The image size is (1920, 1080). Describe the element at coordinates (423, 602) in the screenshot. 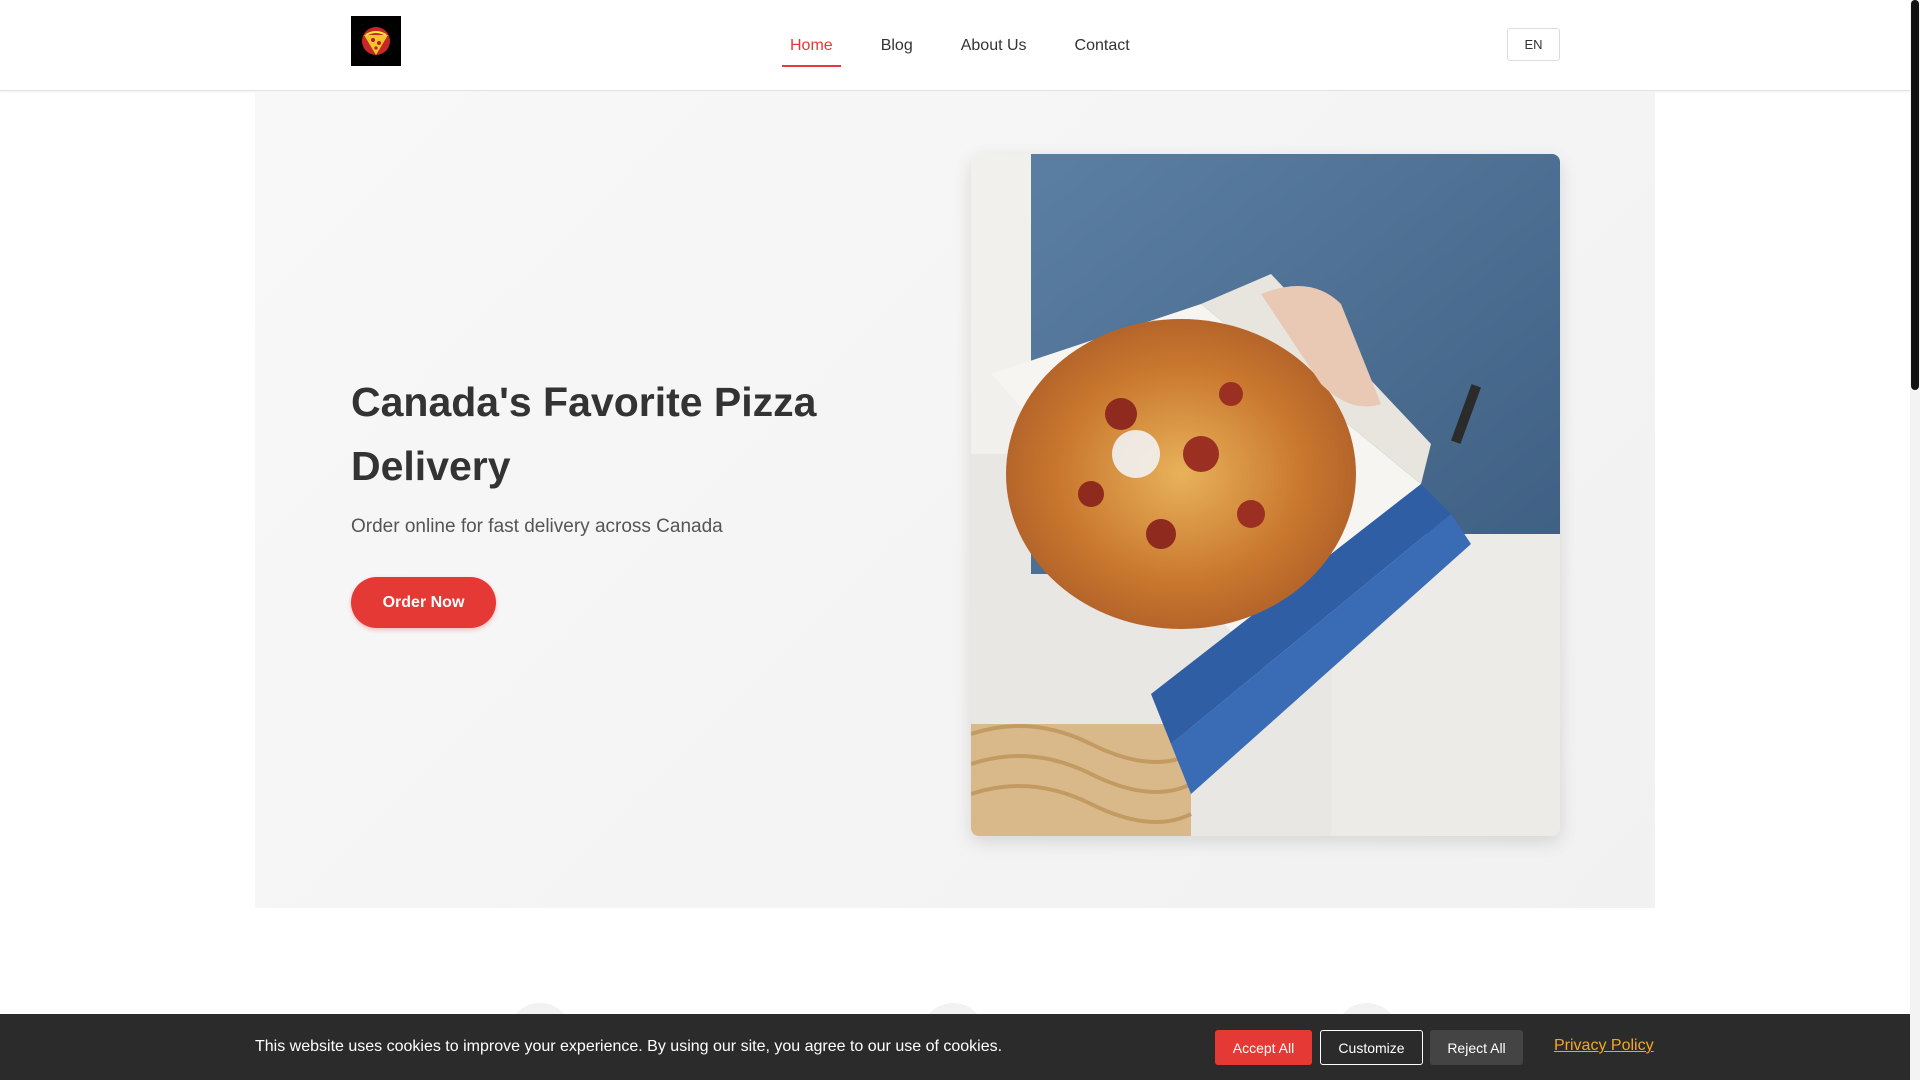

I see `order-now-button: Order Now` at that location.